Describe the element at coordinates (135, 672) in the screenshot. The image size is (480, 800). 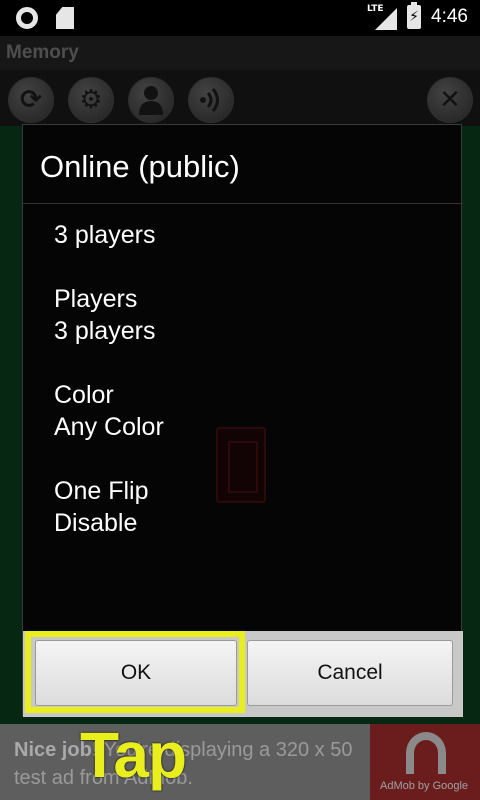
I see `tap-highlight-box` at that location.